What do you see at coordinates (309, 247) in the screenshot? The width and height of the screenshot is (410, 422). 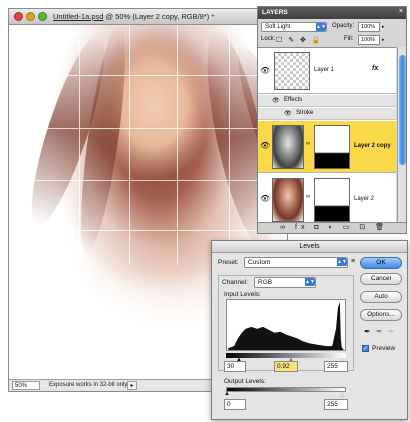 I see `levels-title: Levels` at bounding box center [309, 247].